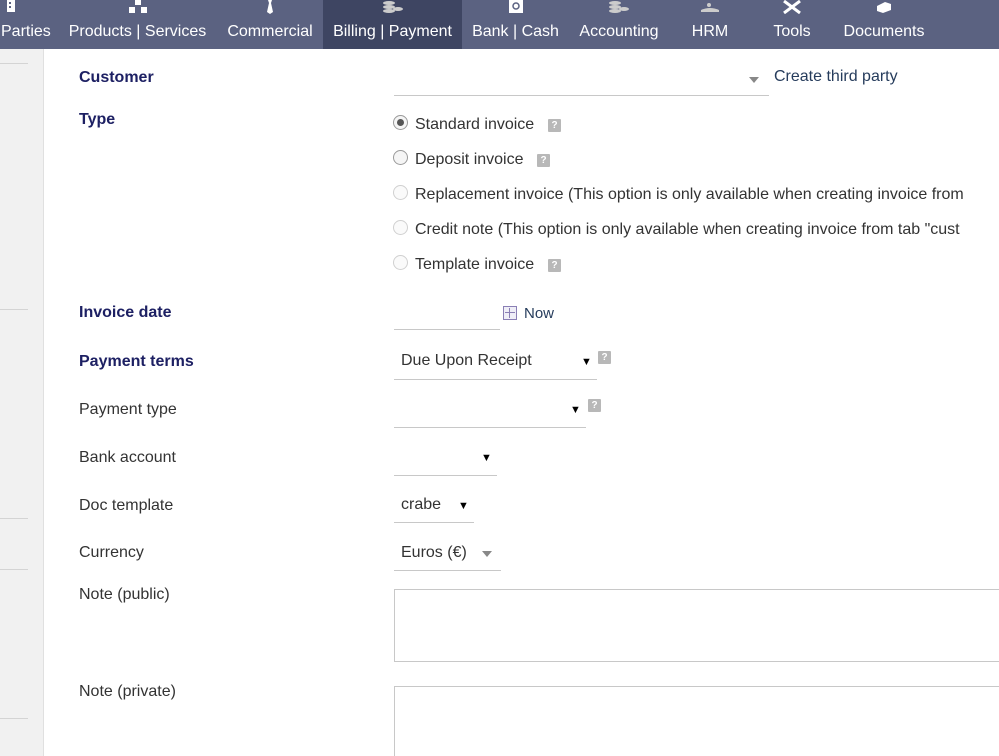 The image size is (999, 756). What do you see at coordinates (137, 24) in the screenshot?
I see `nav-products-services: Products | Services` at bounding box center [137, 24].